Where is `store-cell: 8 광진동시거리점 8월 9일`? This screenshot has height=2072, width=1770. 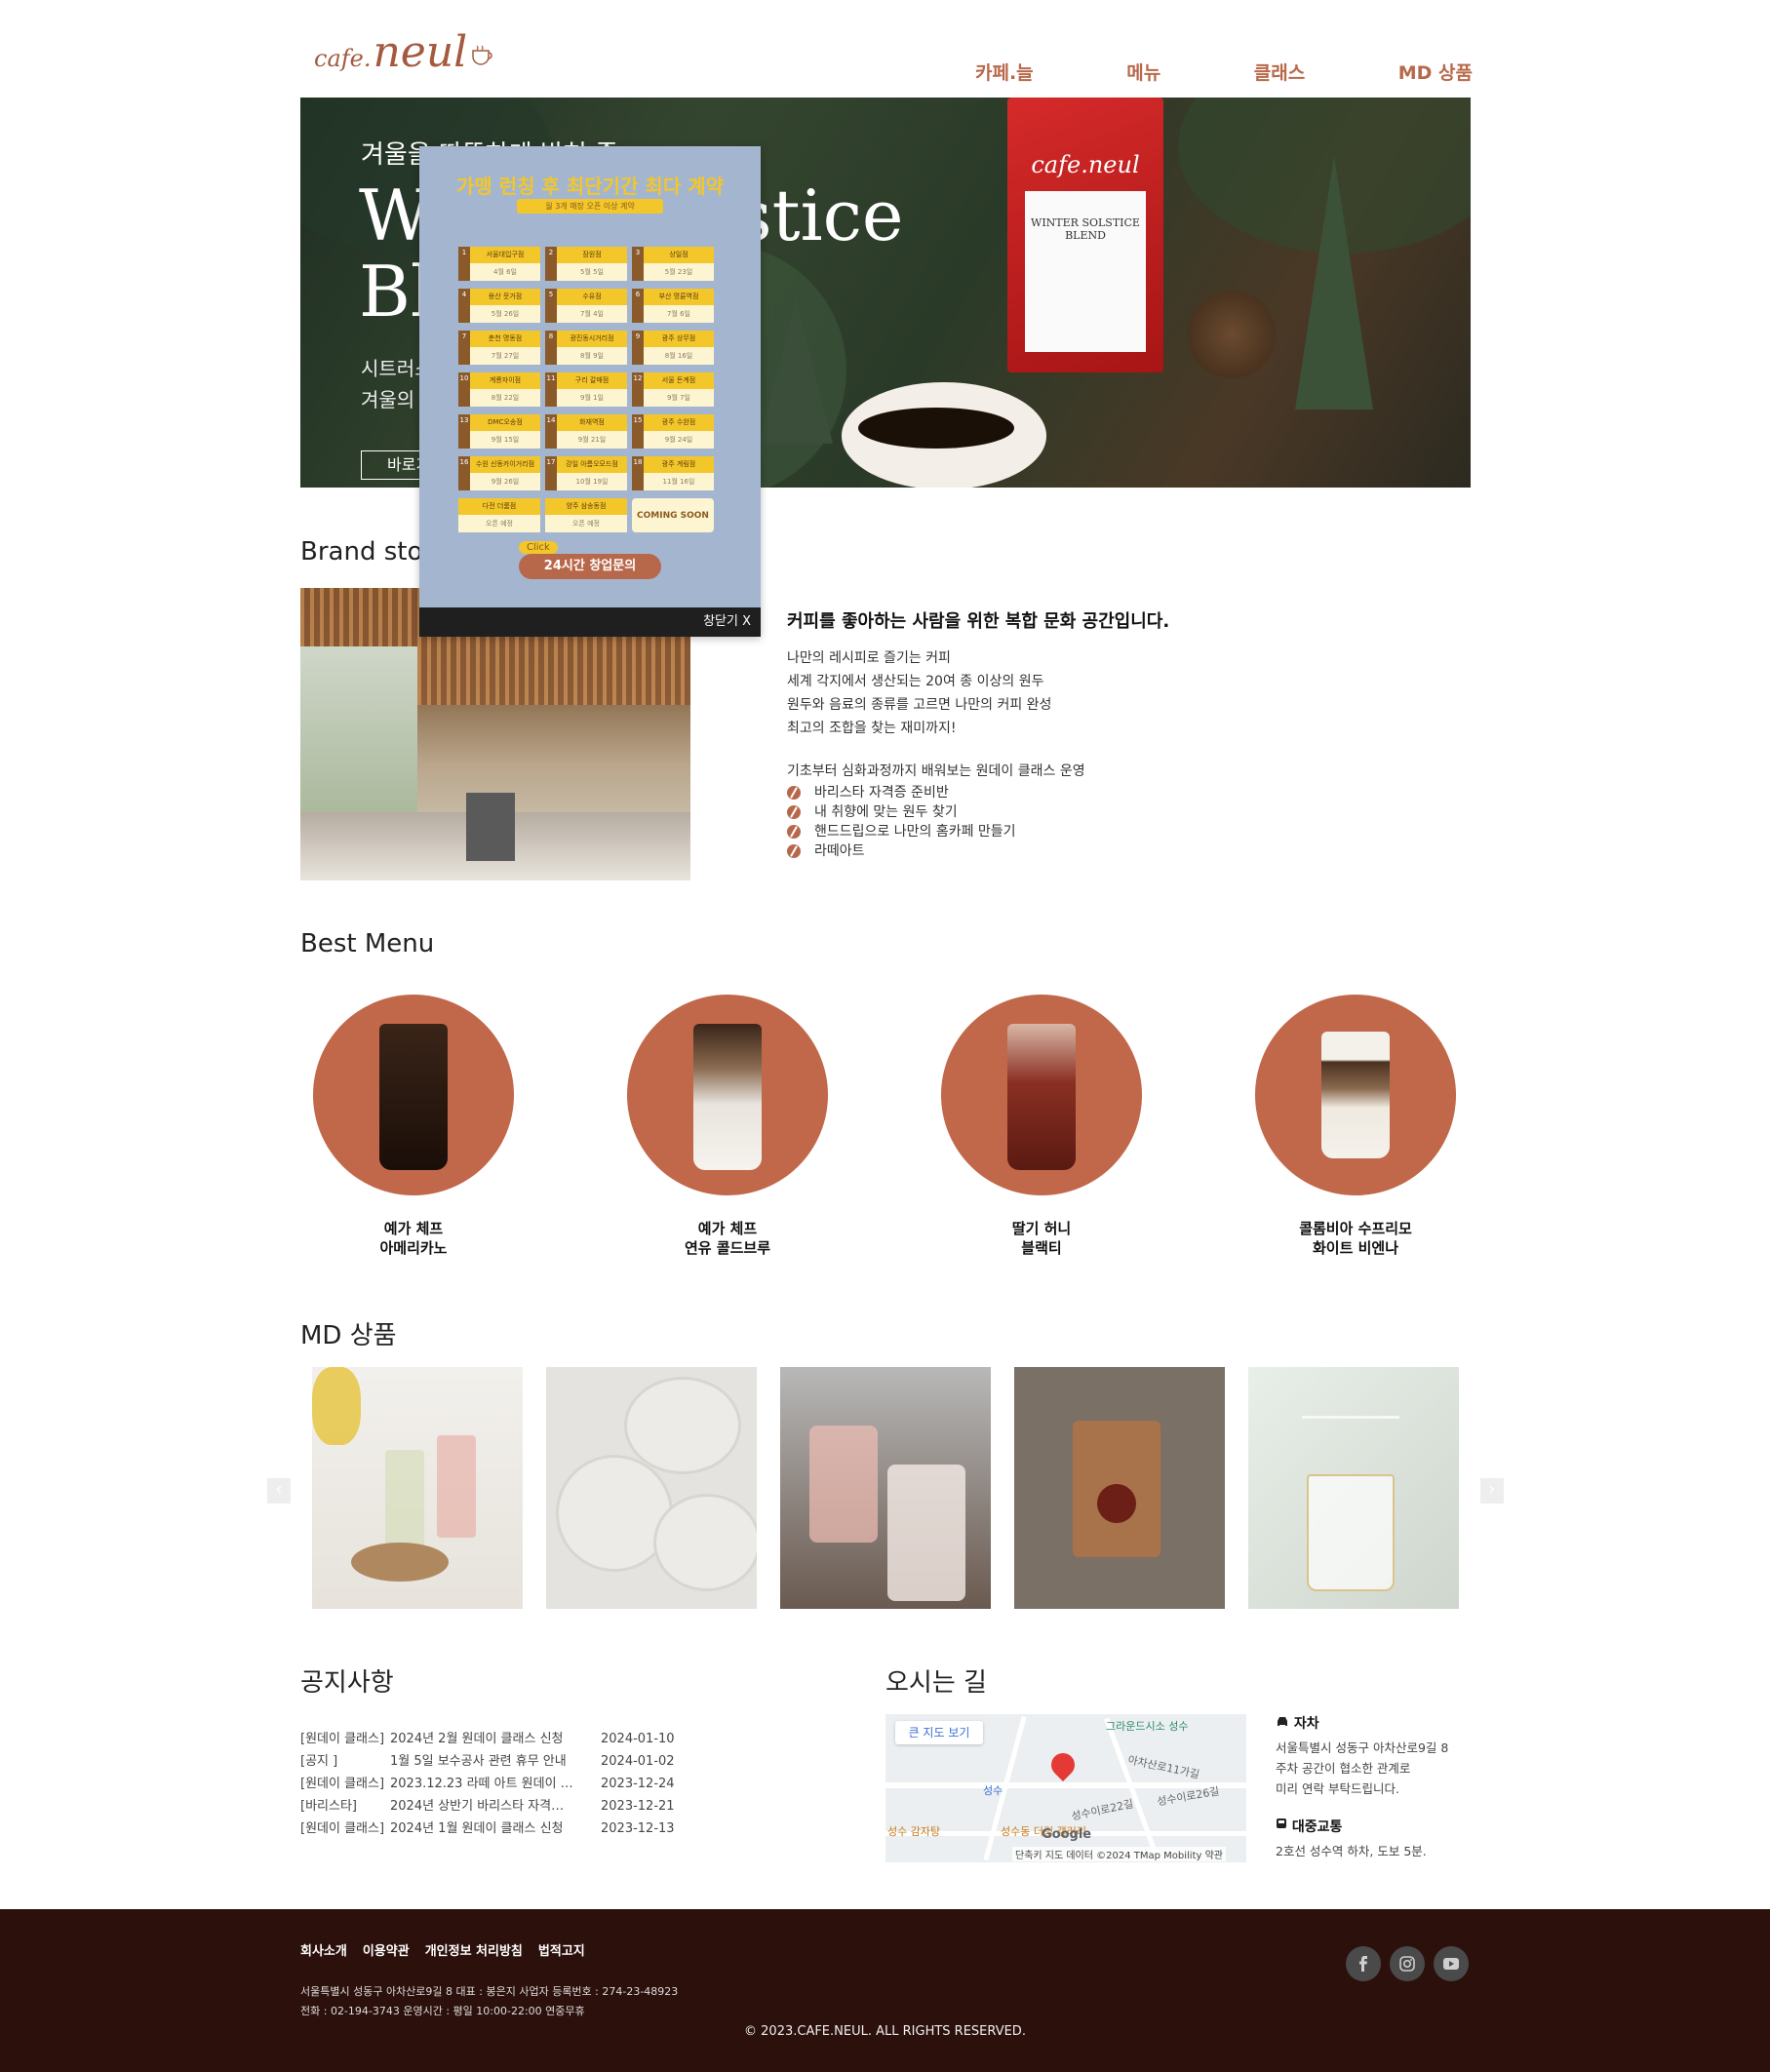
store-cell: 8 광진동시거리점 8월 9일 is located at coordinates (586, 348).